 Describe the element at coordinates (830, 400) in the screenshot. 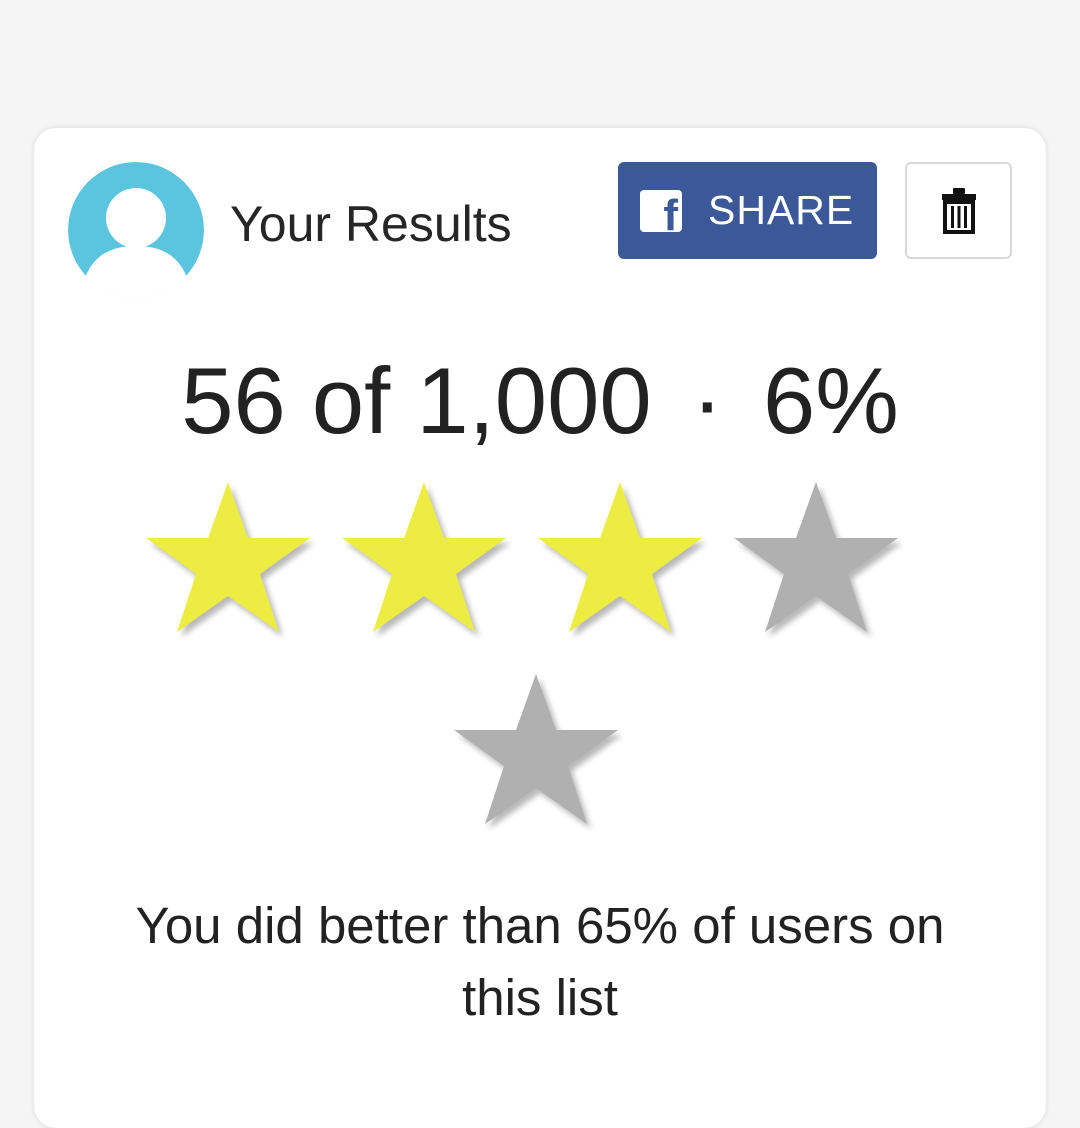

I see `score-percent: 6%` at that location.